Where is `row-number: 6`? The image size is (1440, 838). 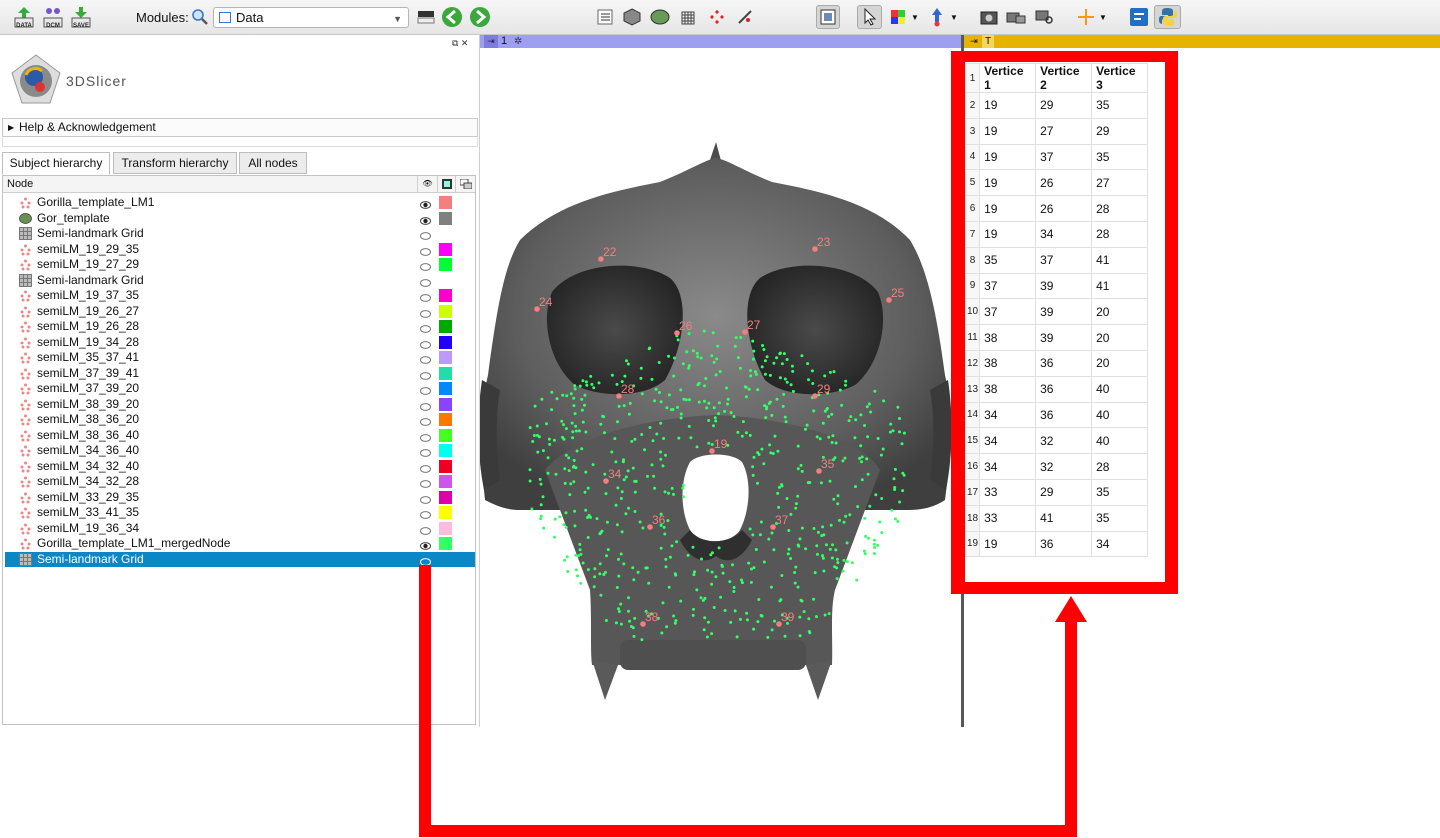 row-number: 6 is located at coordinates (972, 208).